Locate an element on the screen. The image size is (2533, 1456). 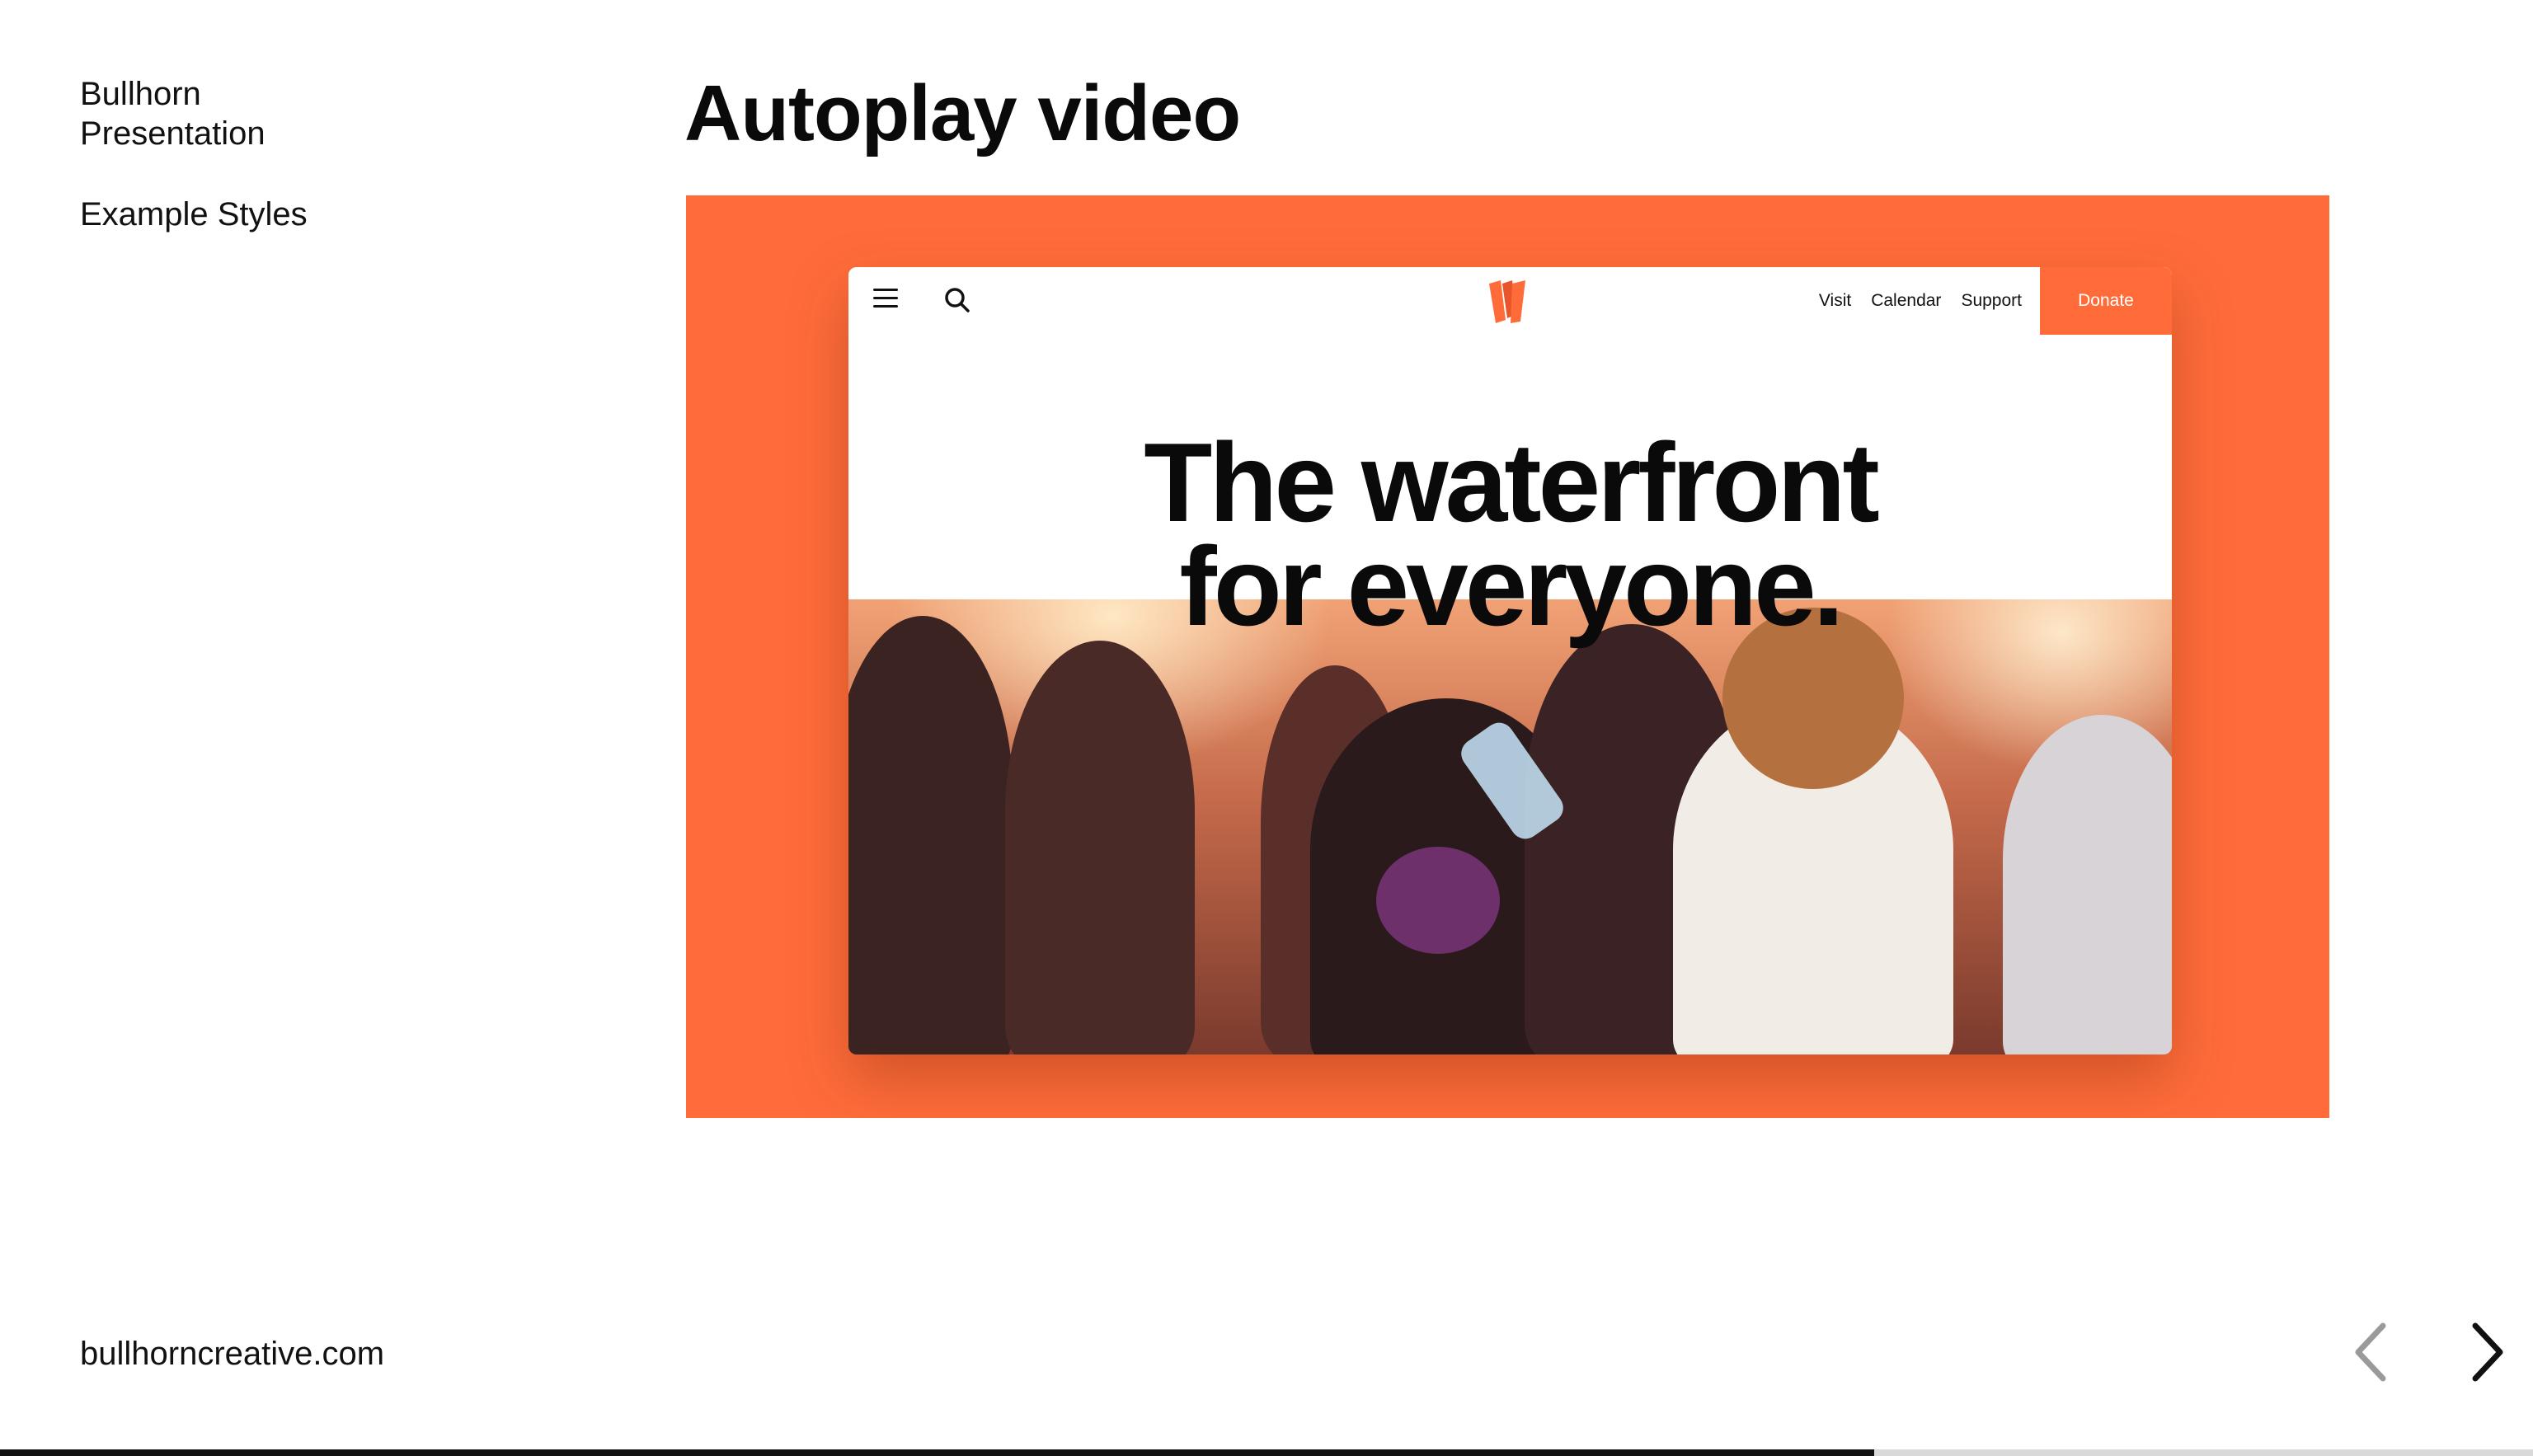
slide-progress-fill is located at coordinates (938, 1452).